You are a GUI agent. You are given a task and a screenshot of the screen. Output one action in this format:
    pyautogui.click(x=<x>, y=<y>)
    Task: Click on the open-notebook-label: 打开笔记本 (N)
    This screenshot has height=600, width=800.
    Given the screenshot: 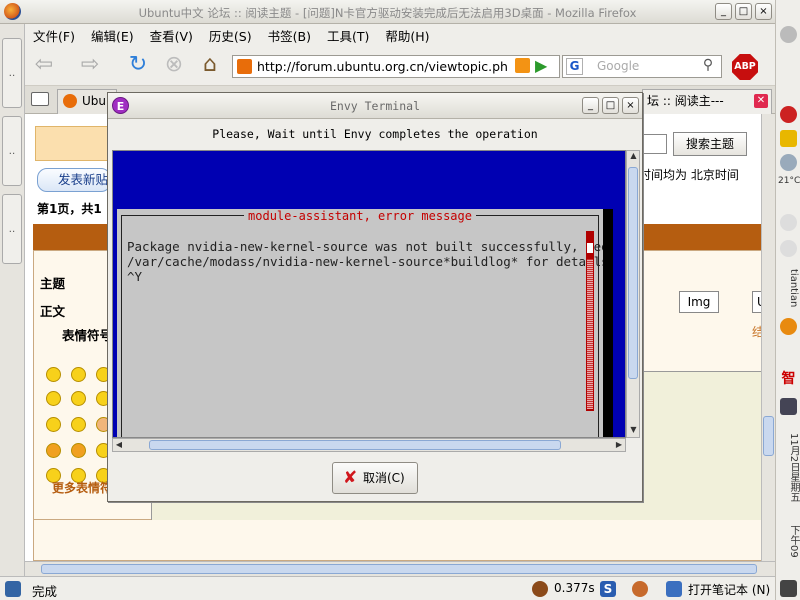 What is the action you would take?
    pyautogui.click(x=729, y=589)
    